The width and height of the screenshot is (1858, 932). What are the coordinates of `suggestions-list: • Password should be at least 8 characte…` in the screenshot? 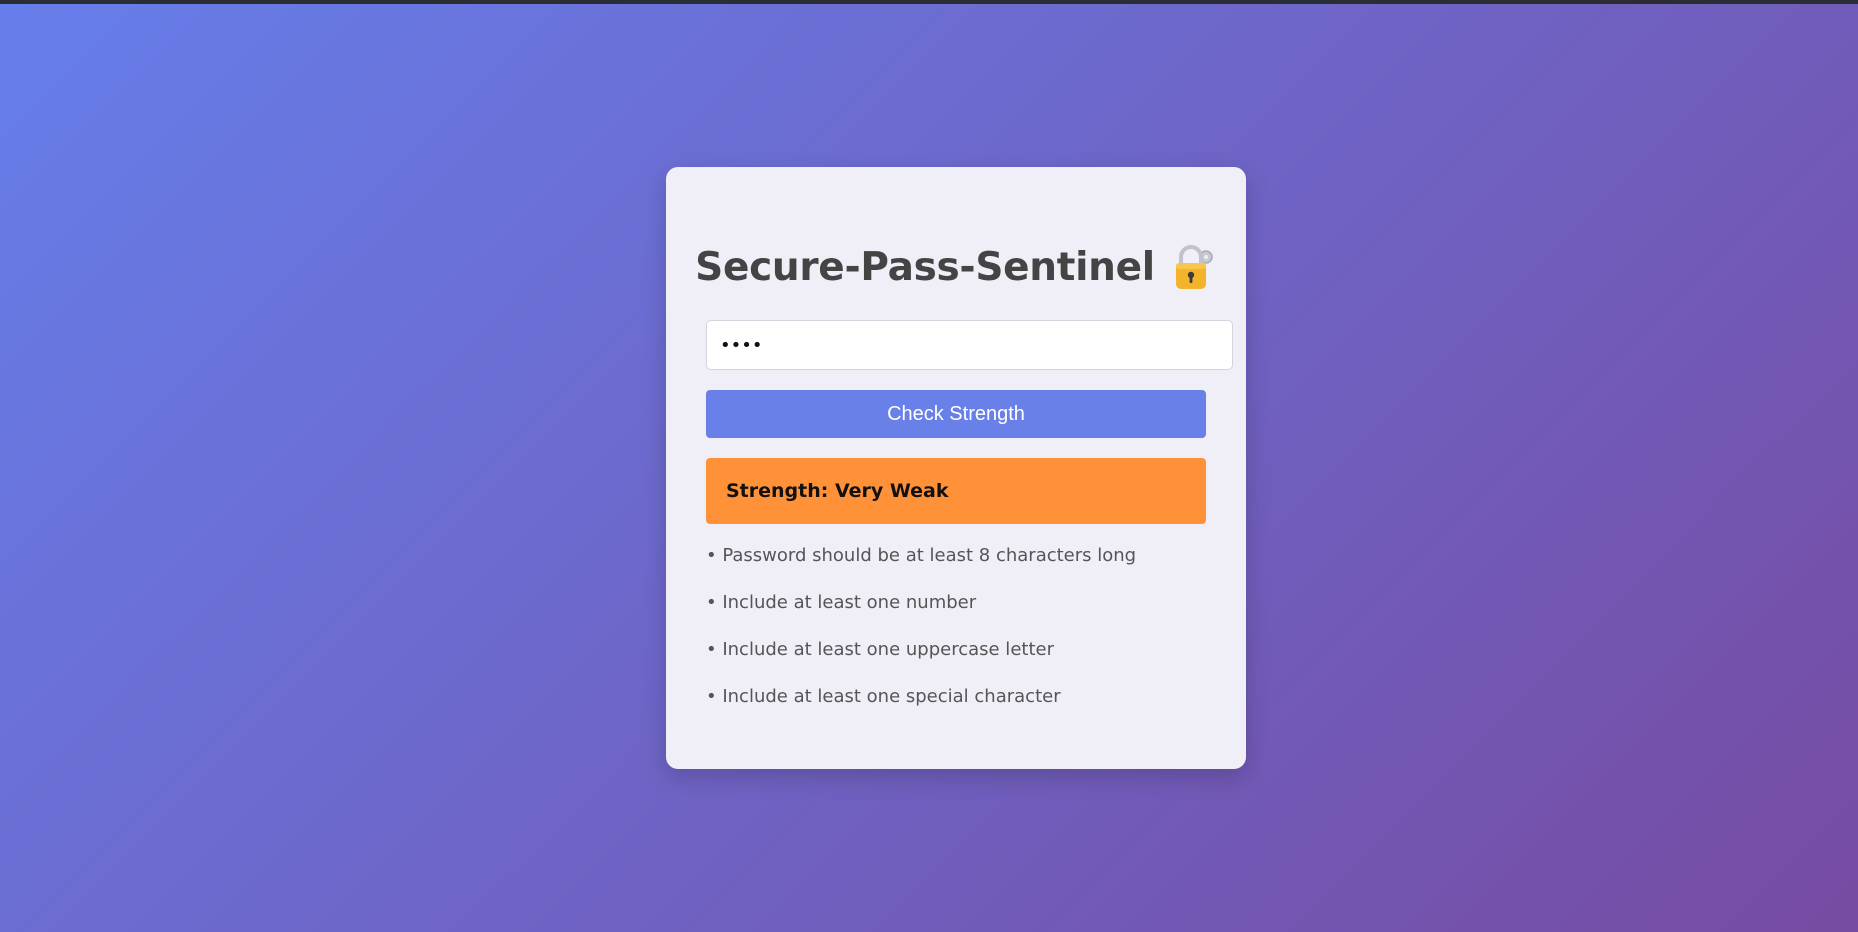 It's located at (966, 637).